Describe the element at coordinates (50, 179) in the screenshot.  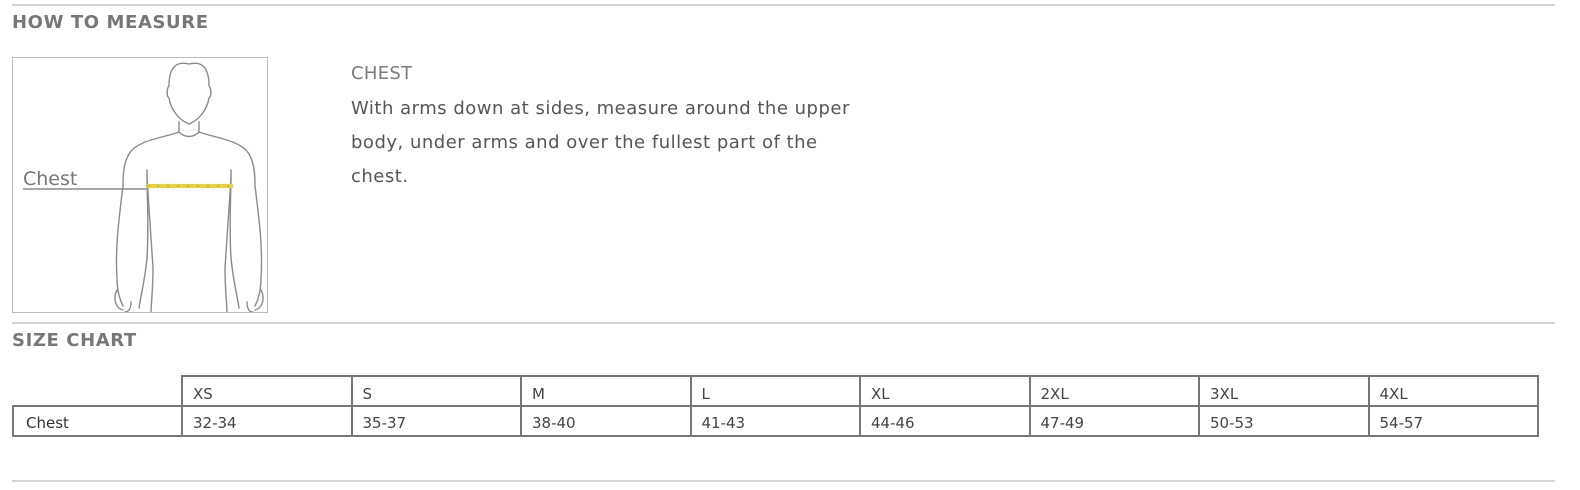
I see `chest-figure-label: Chest` at that location.